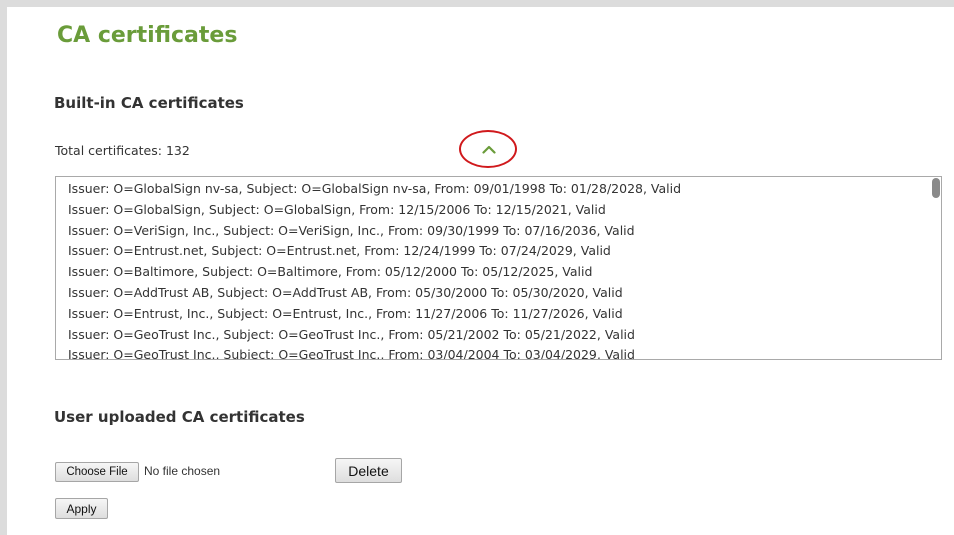  What do you see at coordinates (936, 268) in the screenshot?
I see `list-scrollbar` at bounding box center [936, 268].